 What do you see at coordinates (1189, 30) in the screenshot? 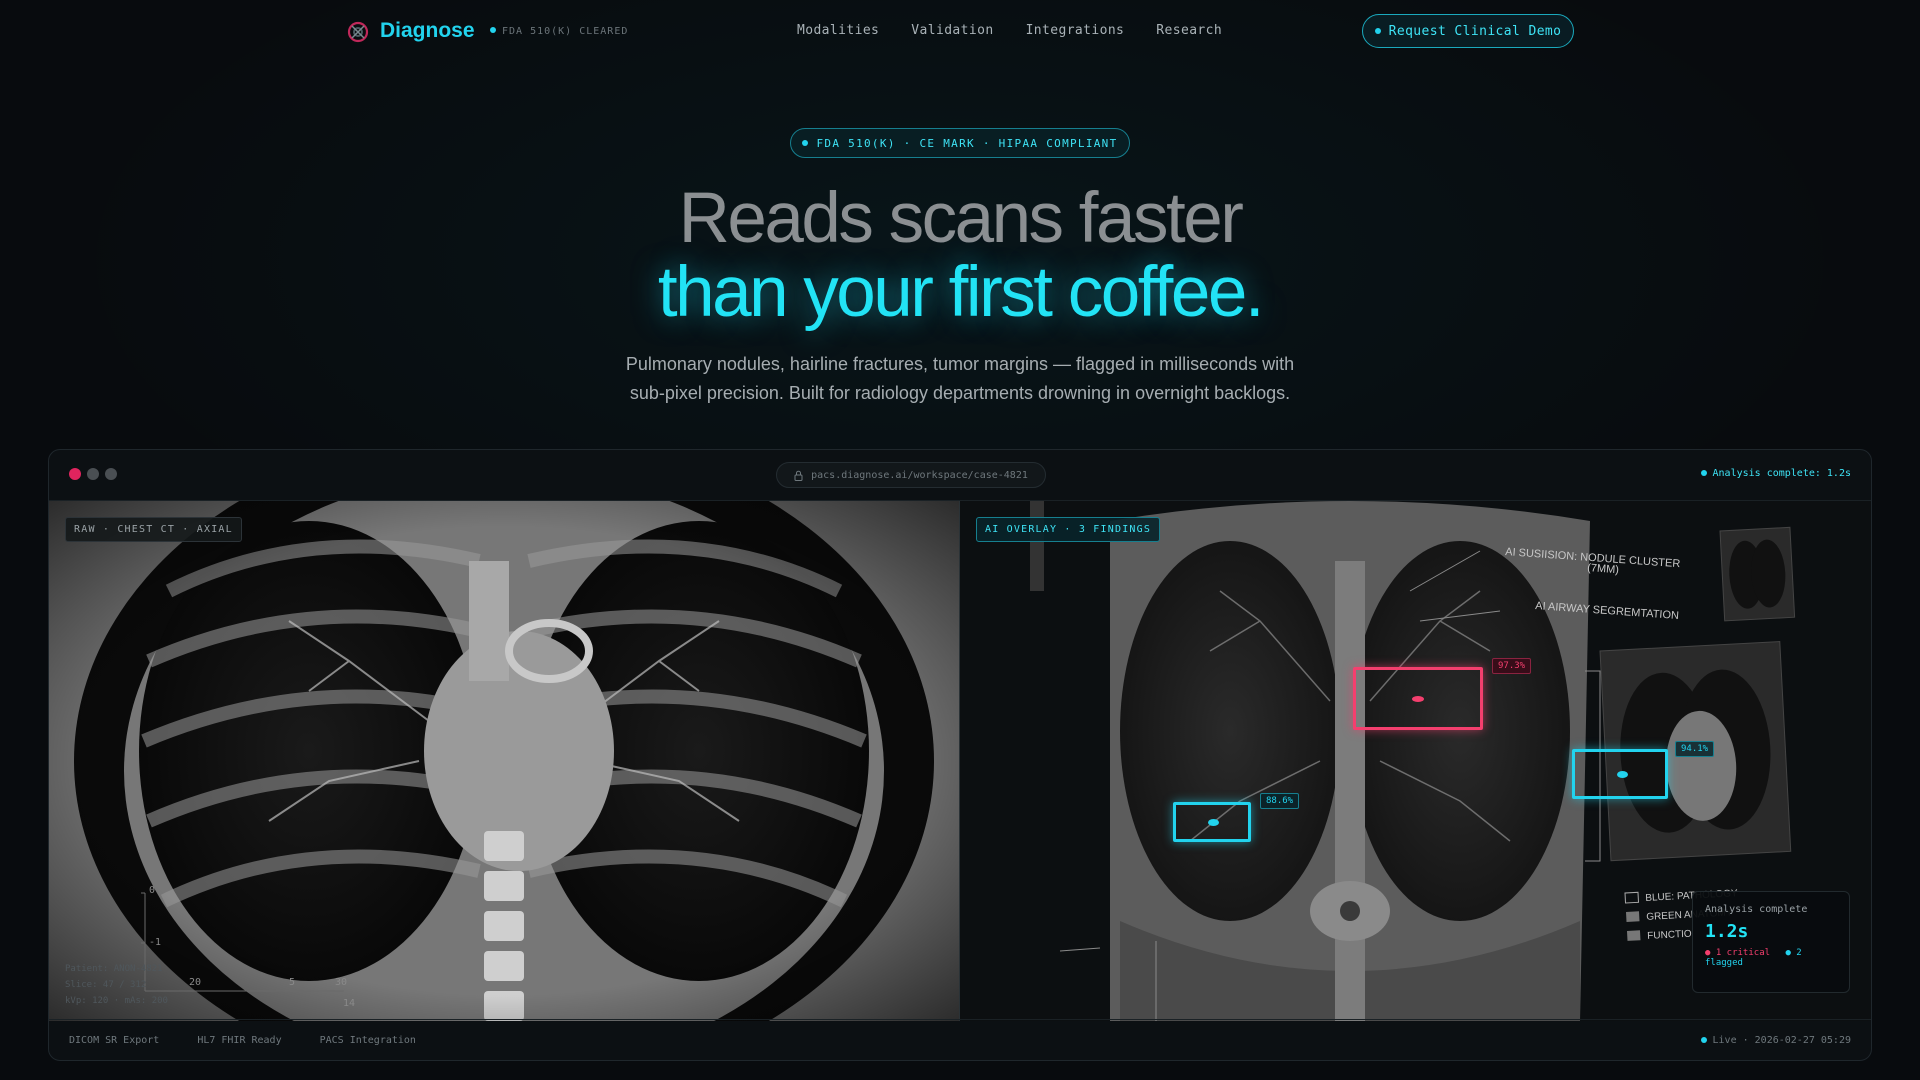
I see `nav-link-research: Research` at bounding box center [1189, 30].